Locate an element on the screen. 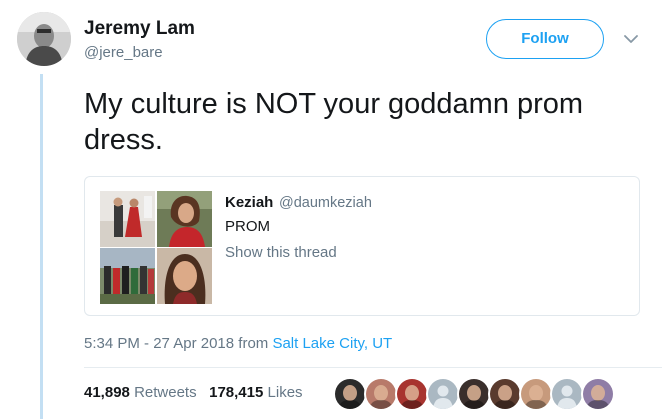 Image resolution: width=662 pixels, height=419 pixels. selfie-portrait-image is located at coordinates (184, 276).